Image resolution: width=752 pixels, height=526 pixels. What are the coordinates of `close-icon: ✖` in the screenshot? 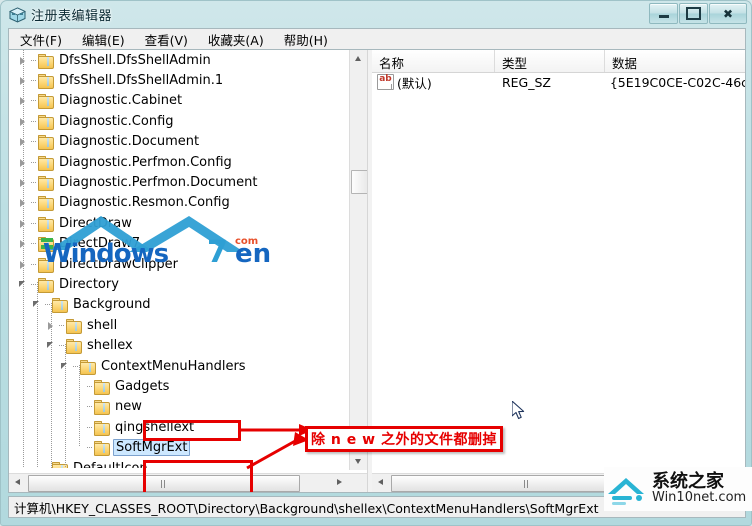 It's located at (728, 13).